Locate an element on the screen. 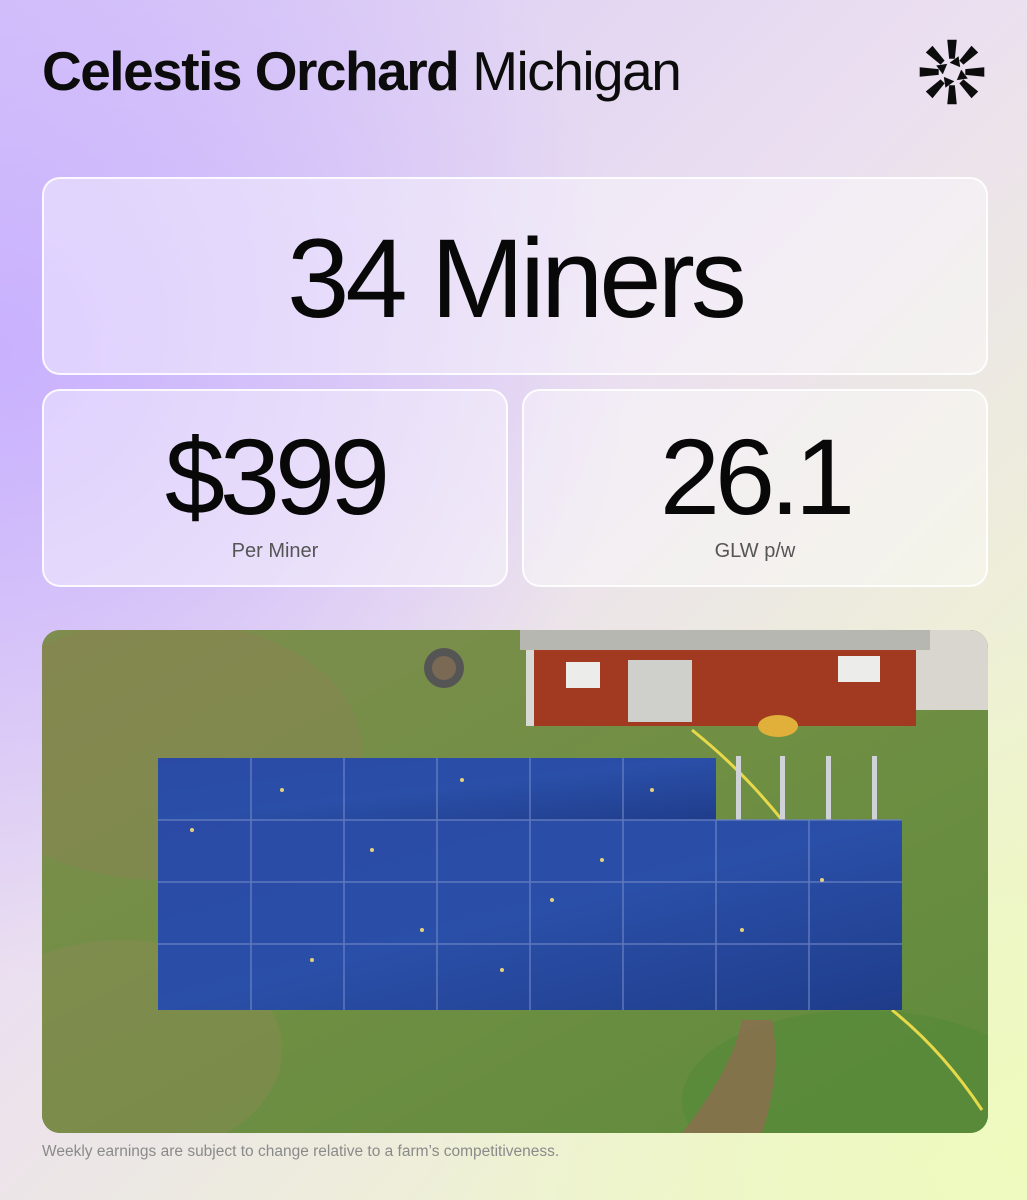 This screenshot has height=1200, width=1027. glw-card: 26.1 GLW p/w is located at coordinates (755, 488).